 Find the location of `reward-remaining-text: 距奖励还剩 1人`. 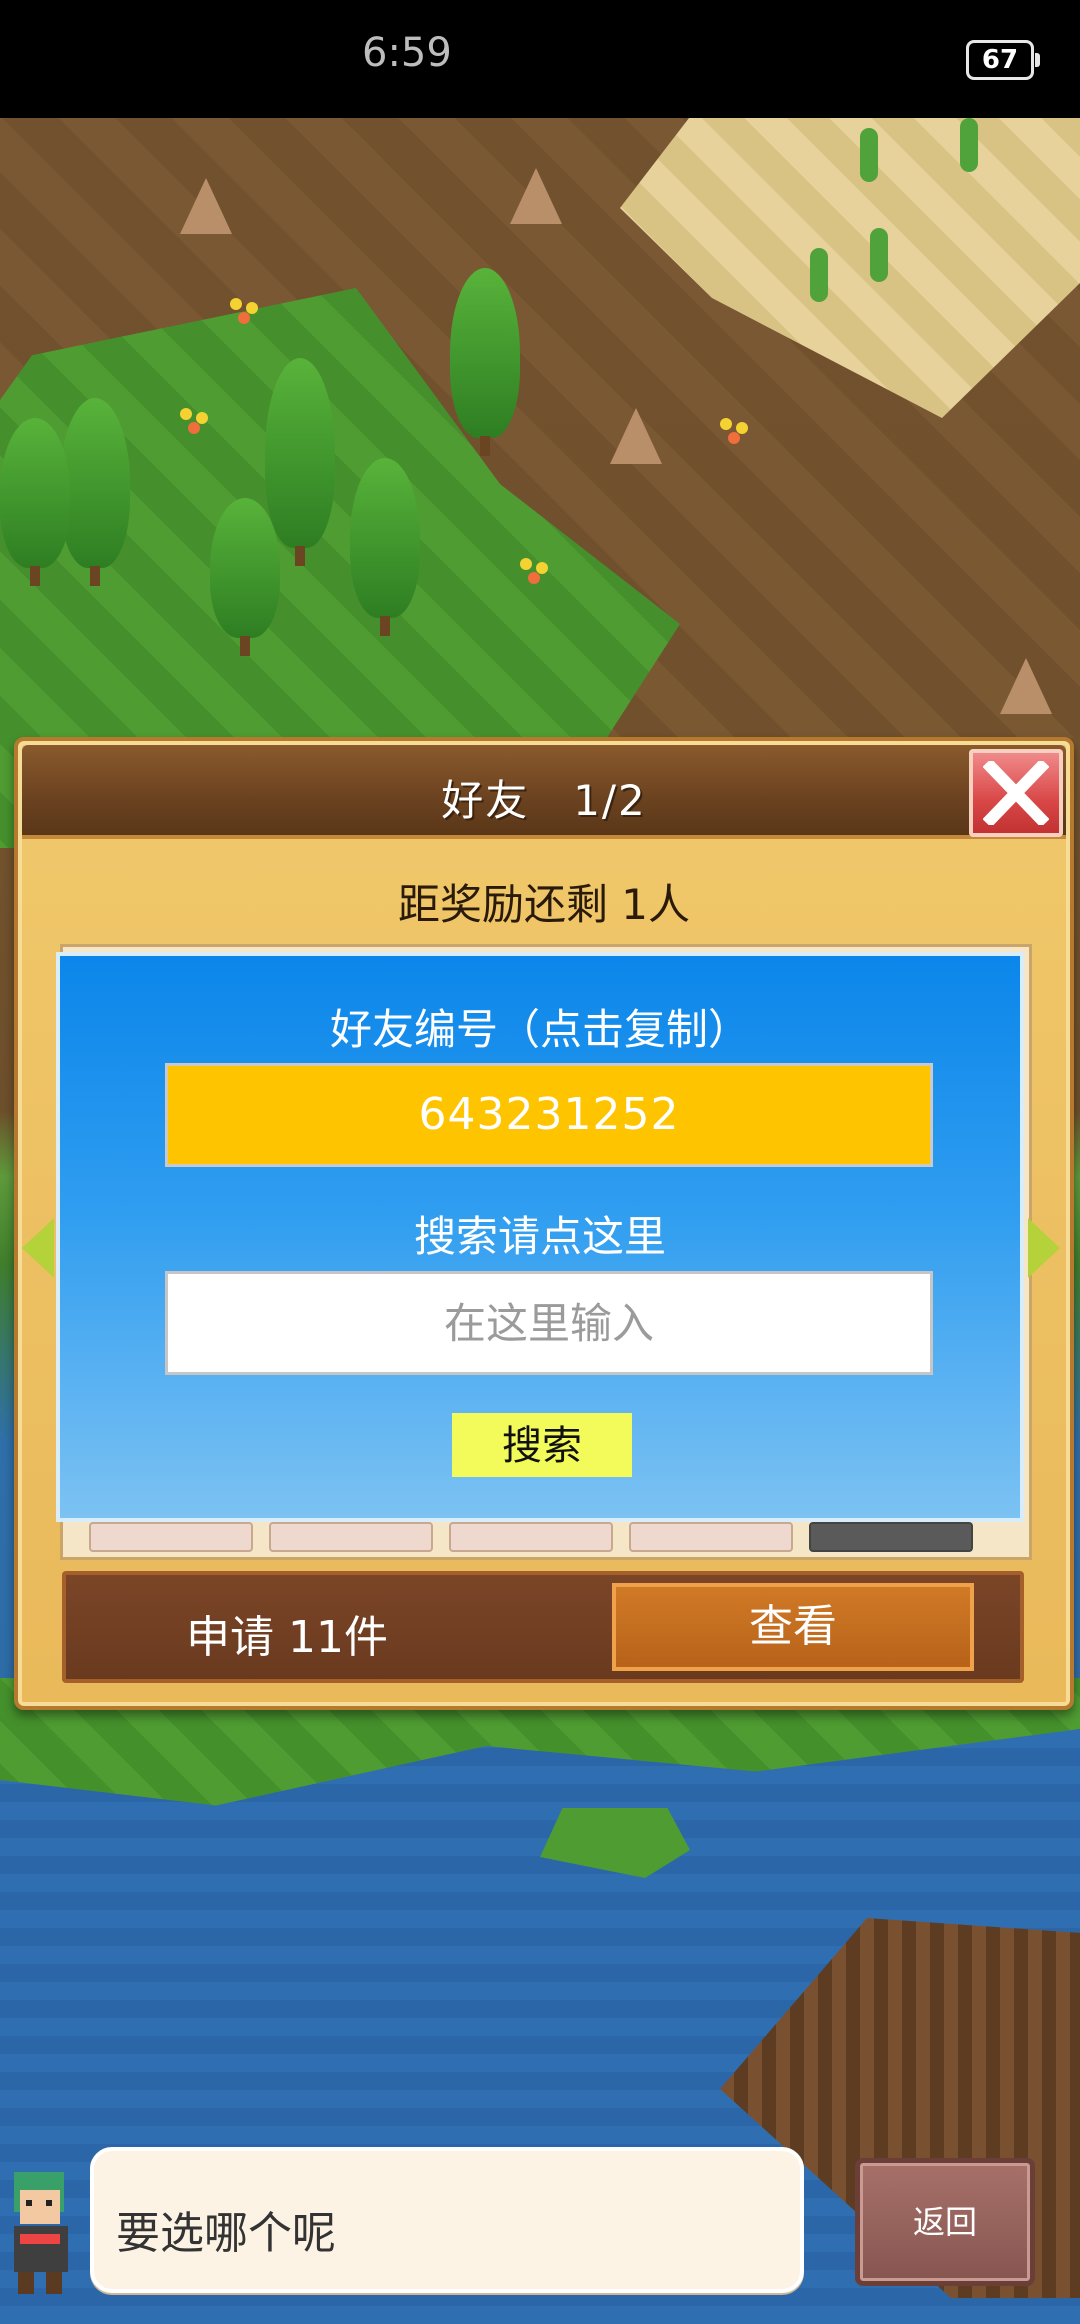

reward-remaining-text: 距奖励还剩 1人 is located at coordinates (544, 904).